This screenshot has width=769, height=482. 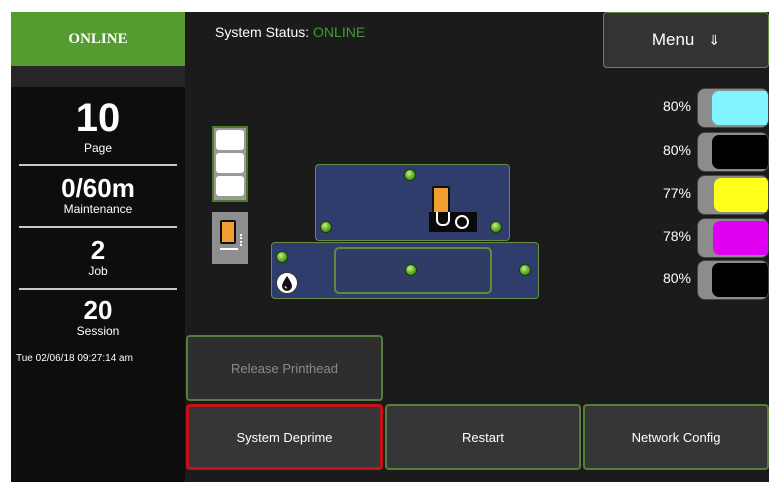 What do you see at coordinates (676, 193) in the screenshot?
I see `ink-level-percent: 77%` at bounding box center [676, 193].